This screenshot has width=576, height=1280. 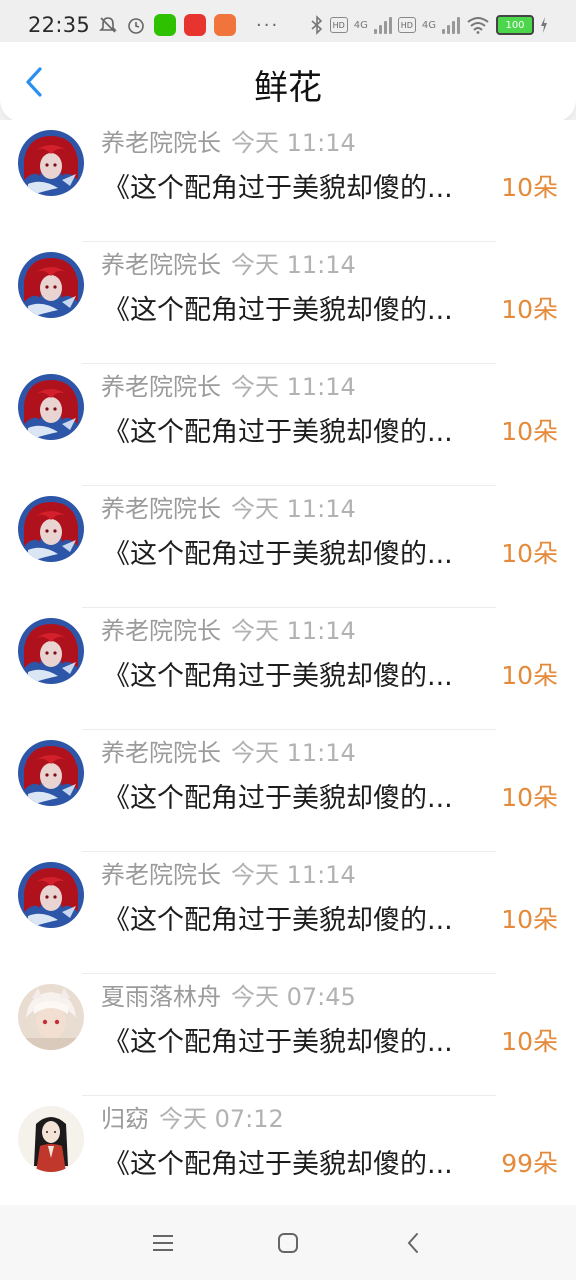 I want to click on network-type-label: 4G, so click(x=360, y=25).